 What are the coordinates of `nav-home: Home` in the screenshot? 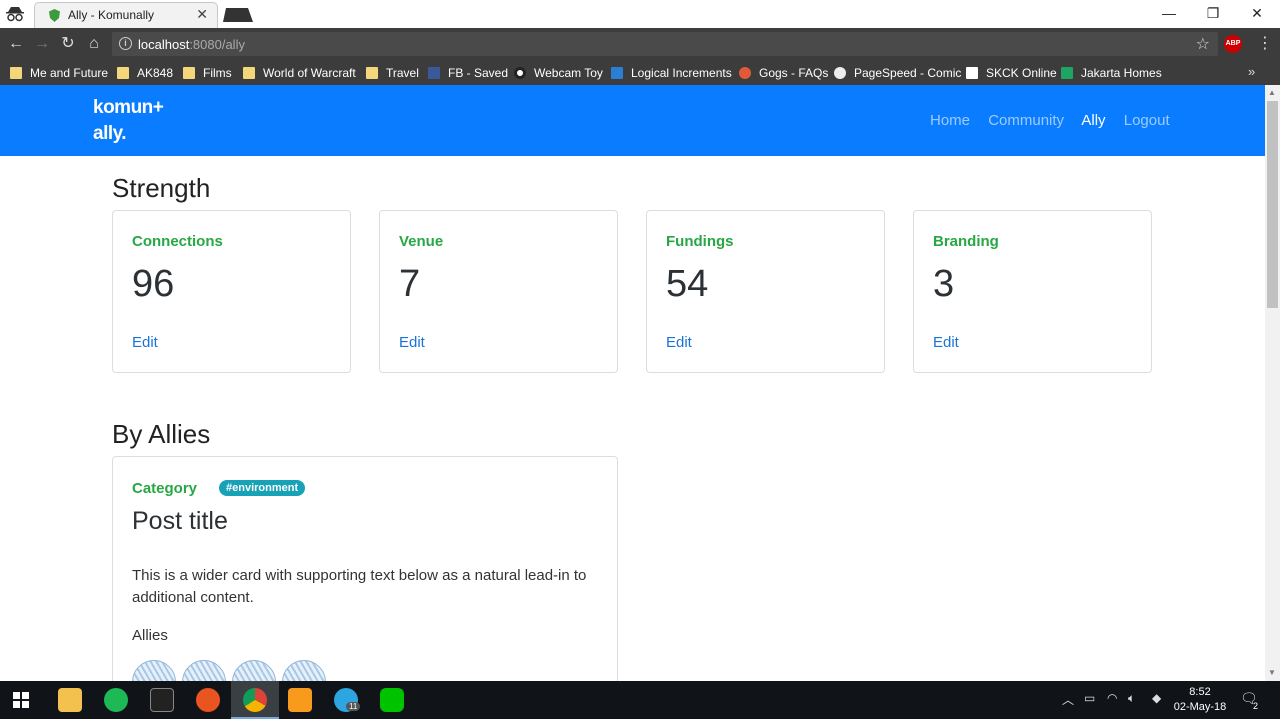 It's located at (950, 120).